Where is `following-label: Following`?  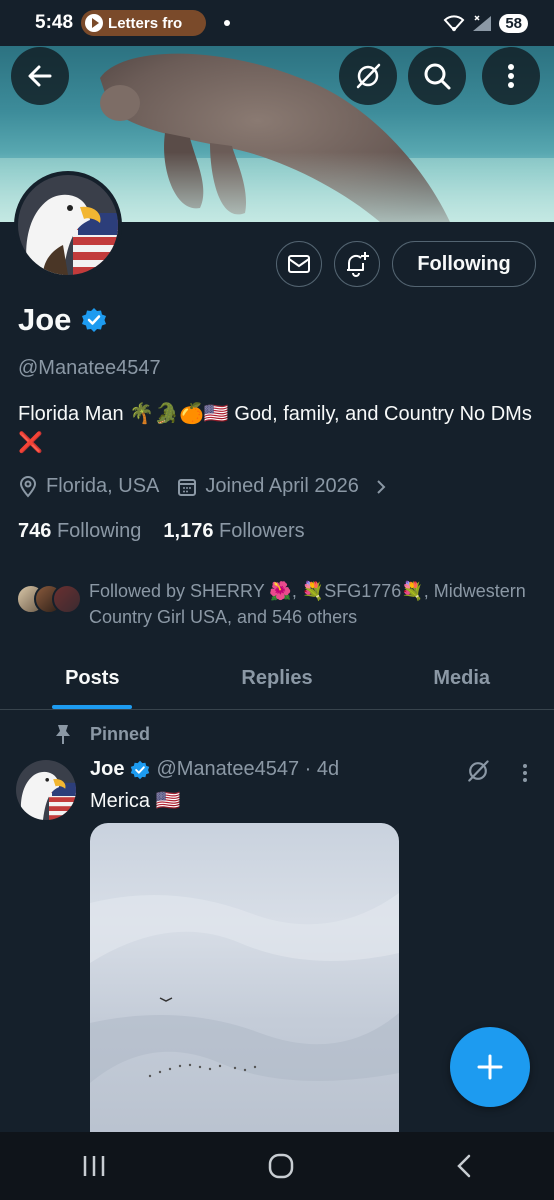
following-label: Following is located at coordinates (99, 531).